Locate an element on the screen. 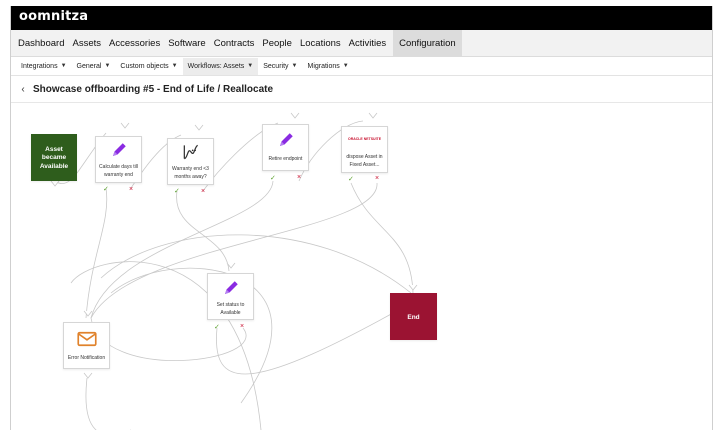 The height and width of the screenshot is (430, 720). set-status-label: Set status to Available is located at coordinates (230, 309).